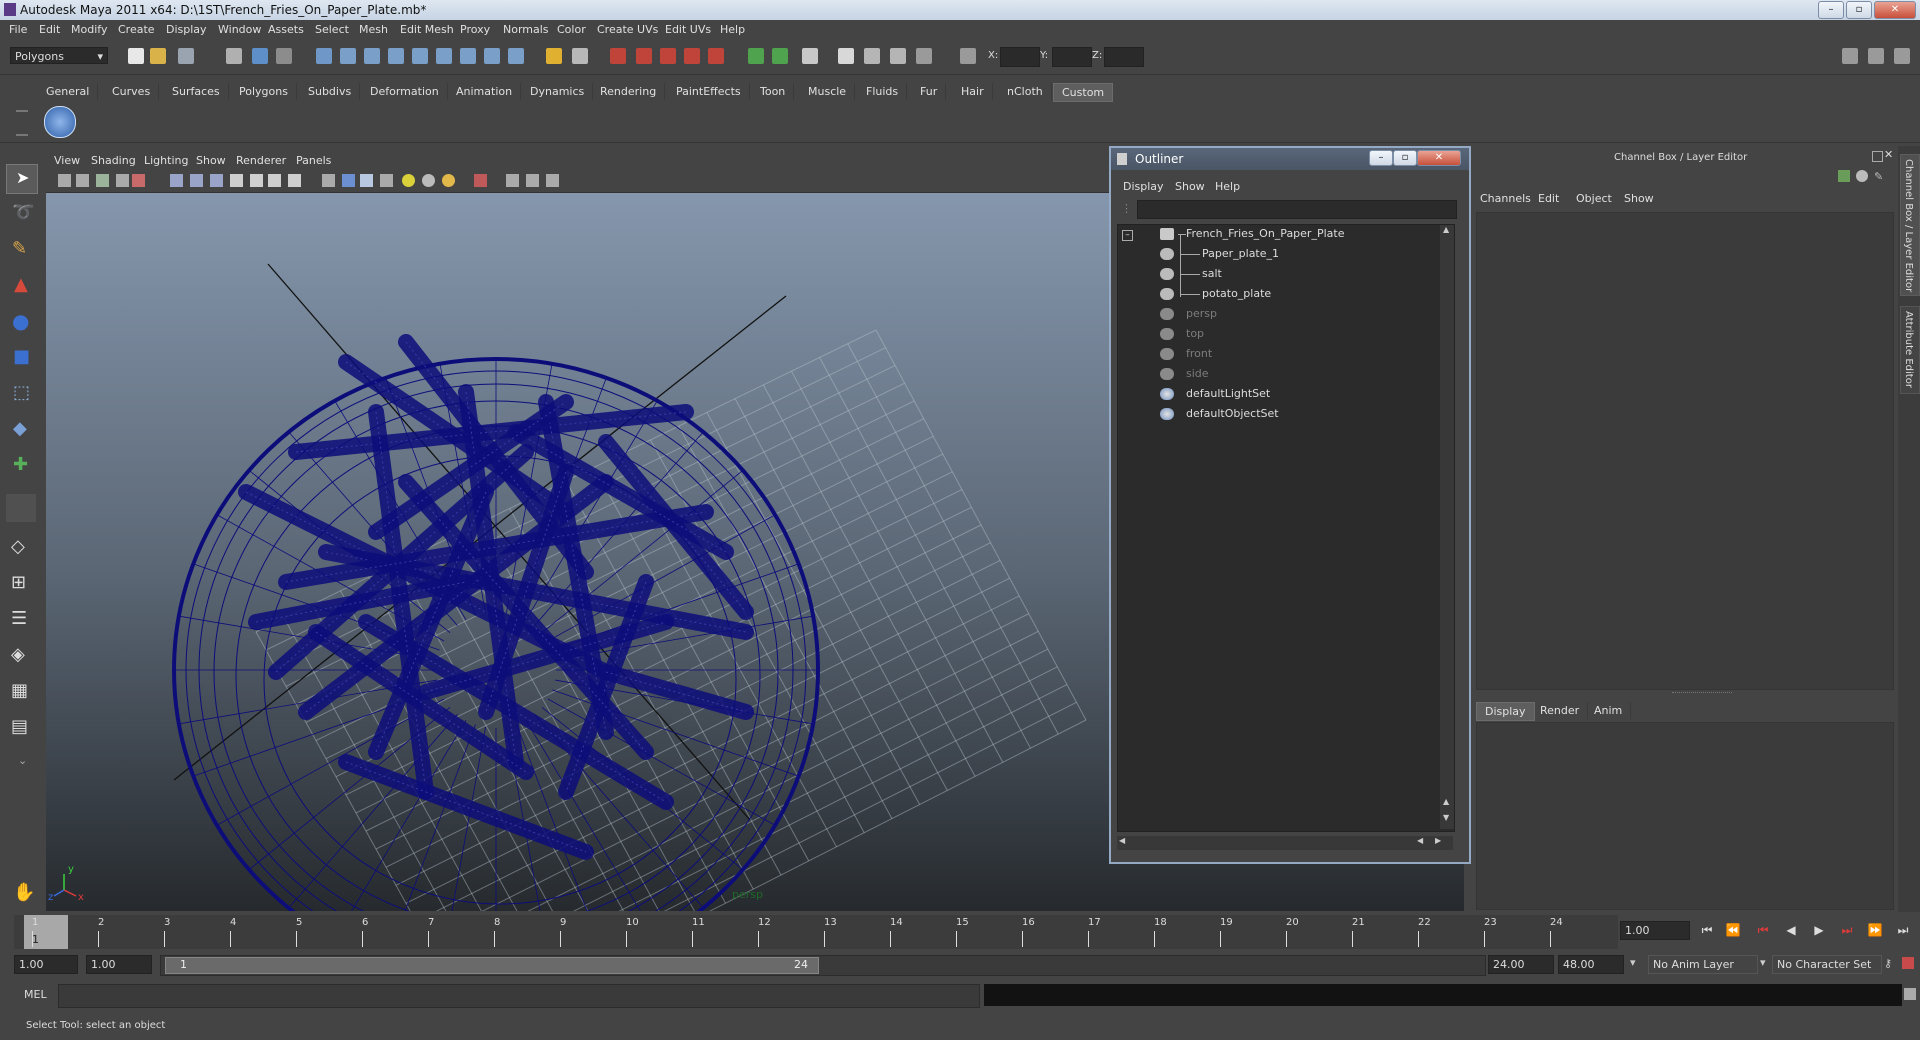  Describe the element at coordinates (1609, 710) in the screenshot. I see `layer-tab-anim: Anim` at that location.